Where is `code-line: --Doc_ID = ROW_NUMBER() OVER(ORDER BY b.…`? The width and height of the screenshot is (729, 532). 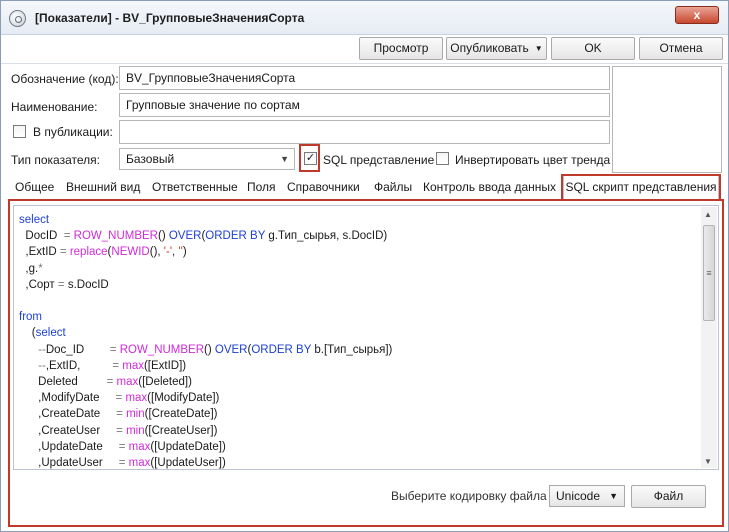
code-line: --Doc_ID = ROW_NUMBER() OVER(ORDER BY b.… is located at coordinates (205, 350).